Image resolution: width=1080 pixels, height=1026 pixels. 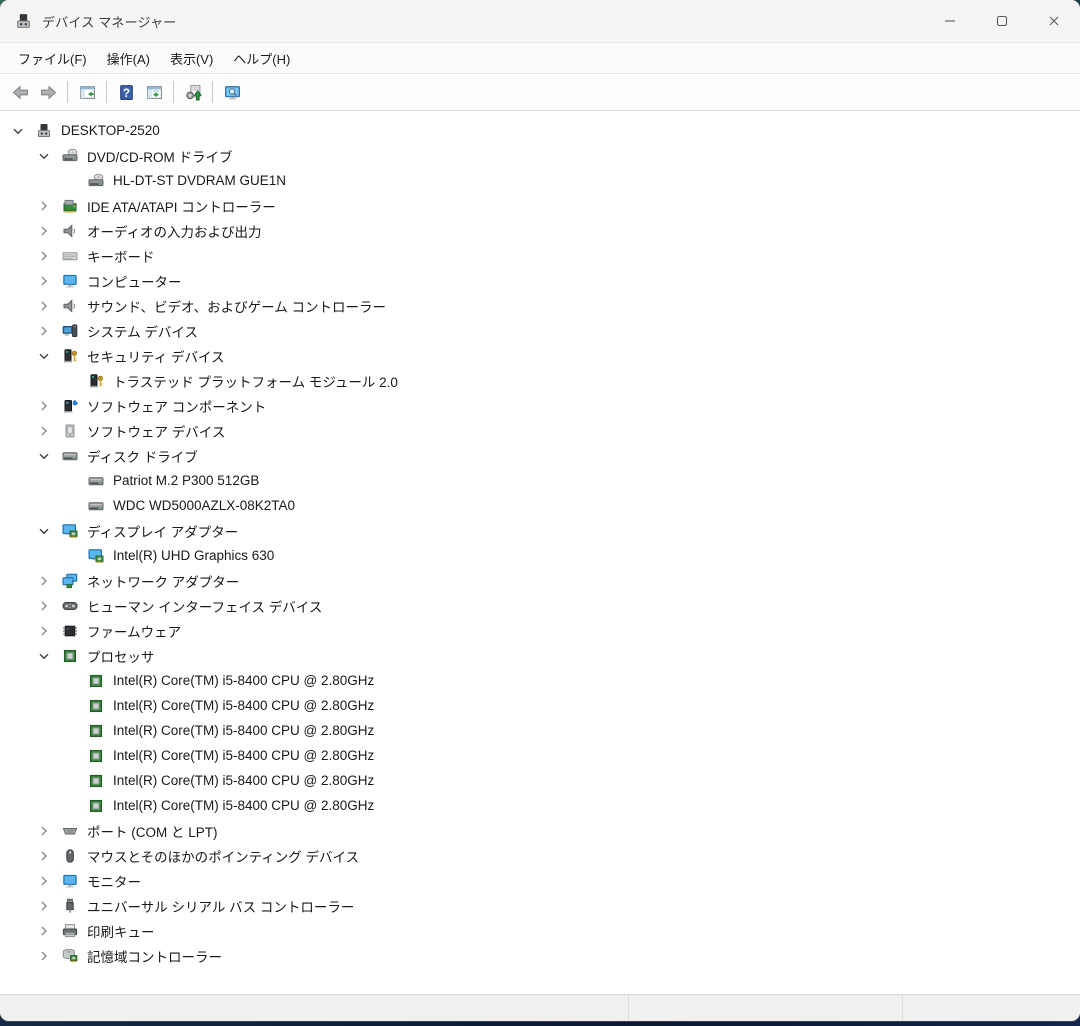 I want to click on tree-item-label: ディスプレイ アダプター, so click(x=163, y=532).